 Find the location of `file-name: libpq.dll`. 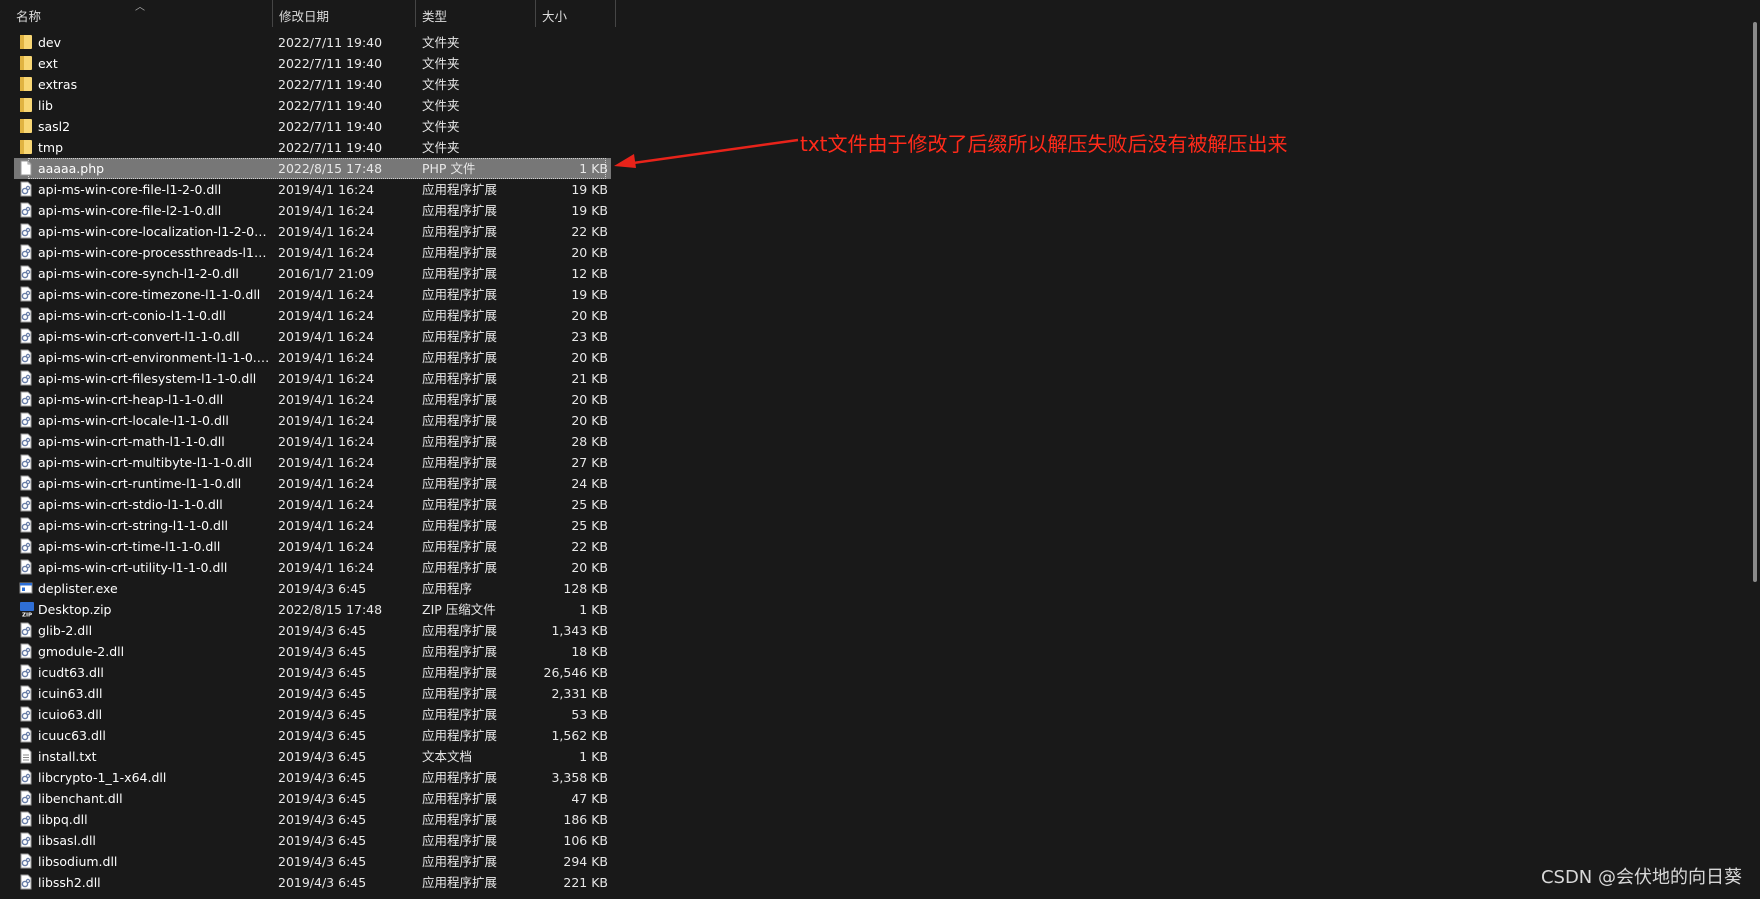

file-name: libpq.dll is located at coordinates (63, 819).